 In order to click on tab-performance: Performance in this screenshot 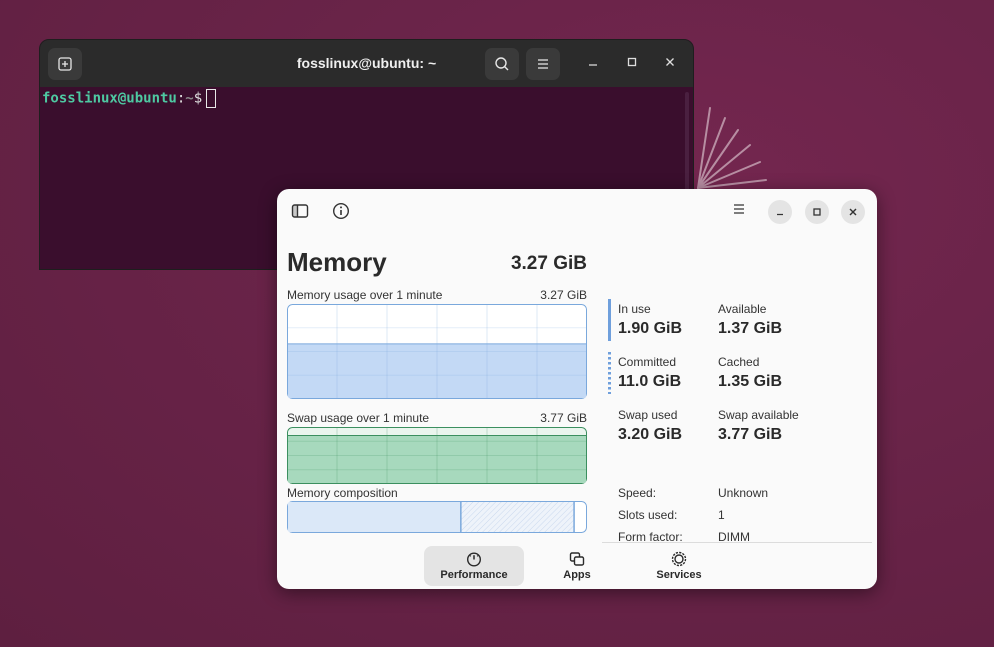, I will do `click(474, 566)`.